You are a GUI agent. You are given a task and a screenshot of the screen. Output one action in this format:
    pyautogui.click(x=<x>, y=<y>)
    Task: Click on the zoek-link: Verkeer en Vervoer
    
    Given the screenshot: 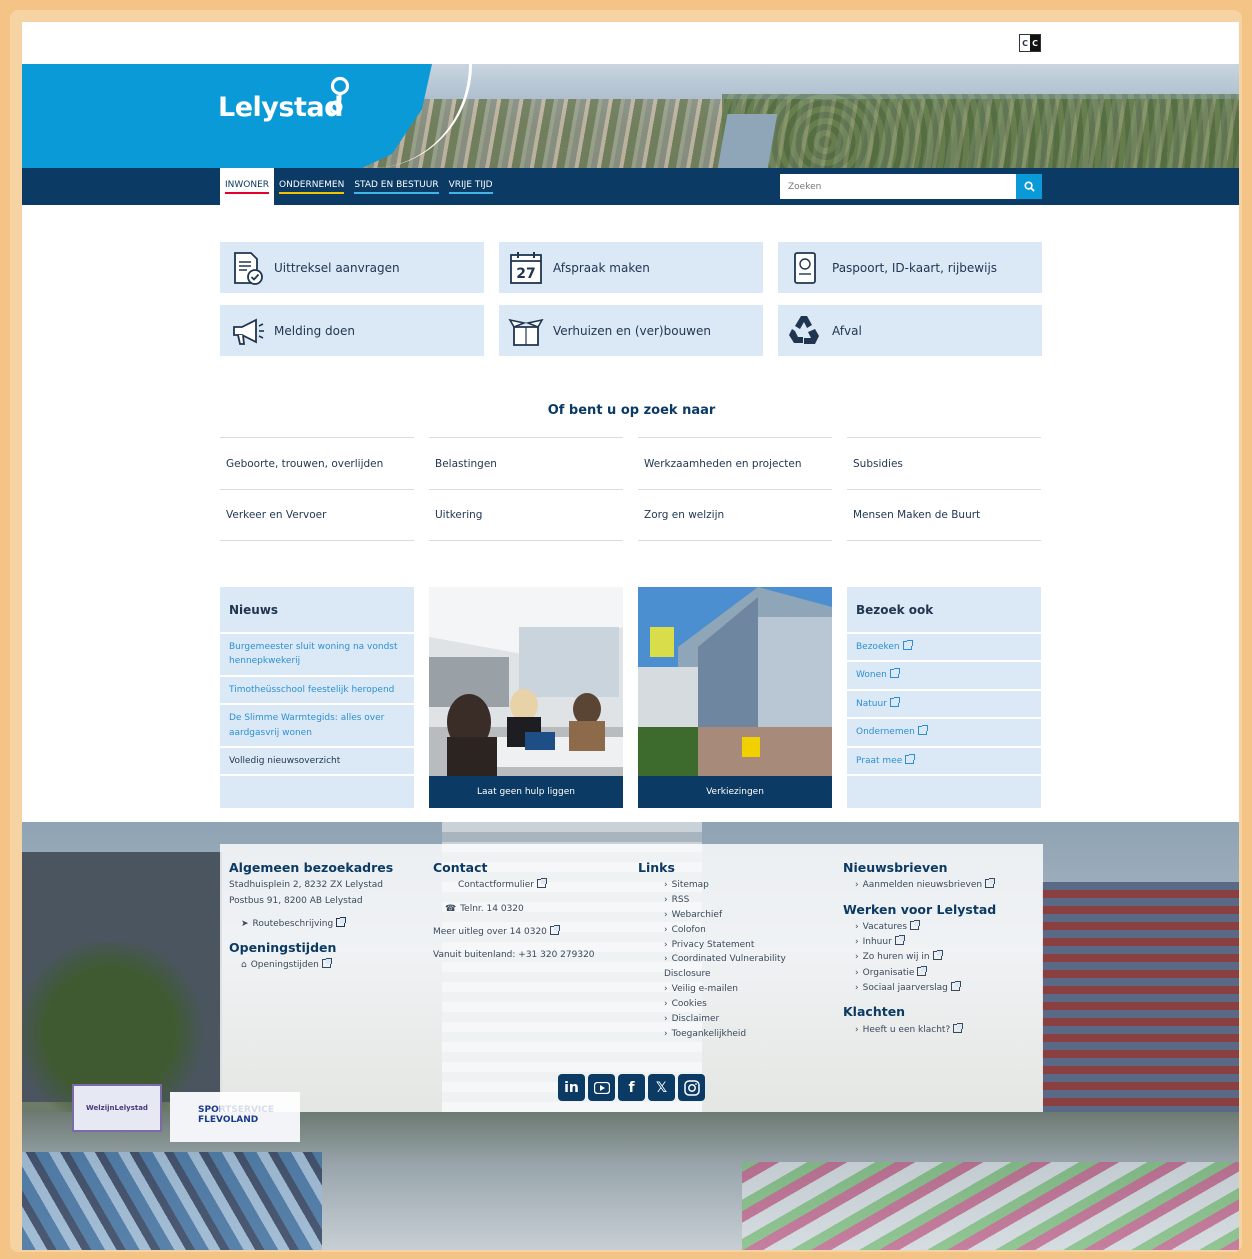 What is the action you would take?
    pyautogui.click(x=317, y=515)
    